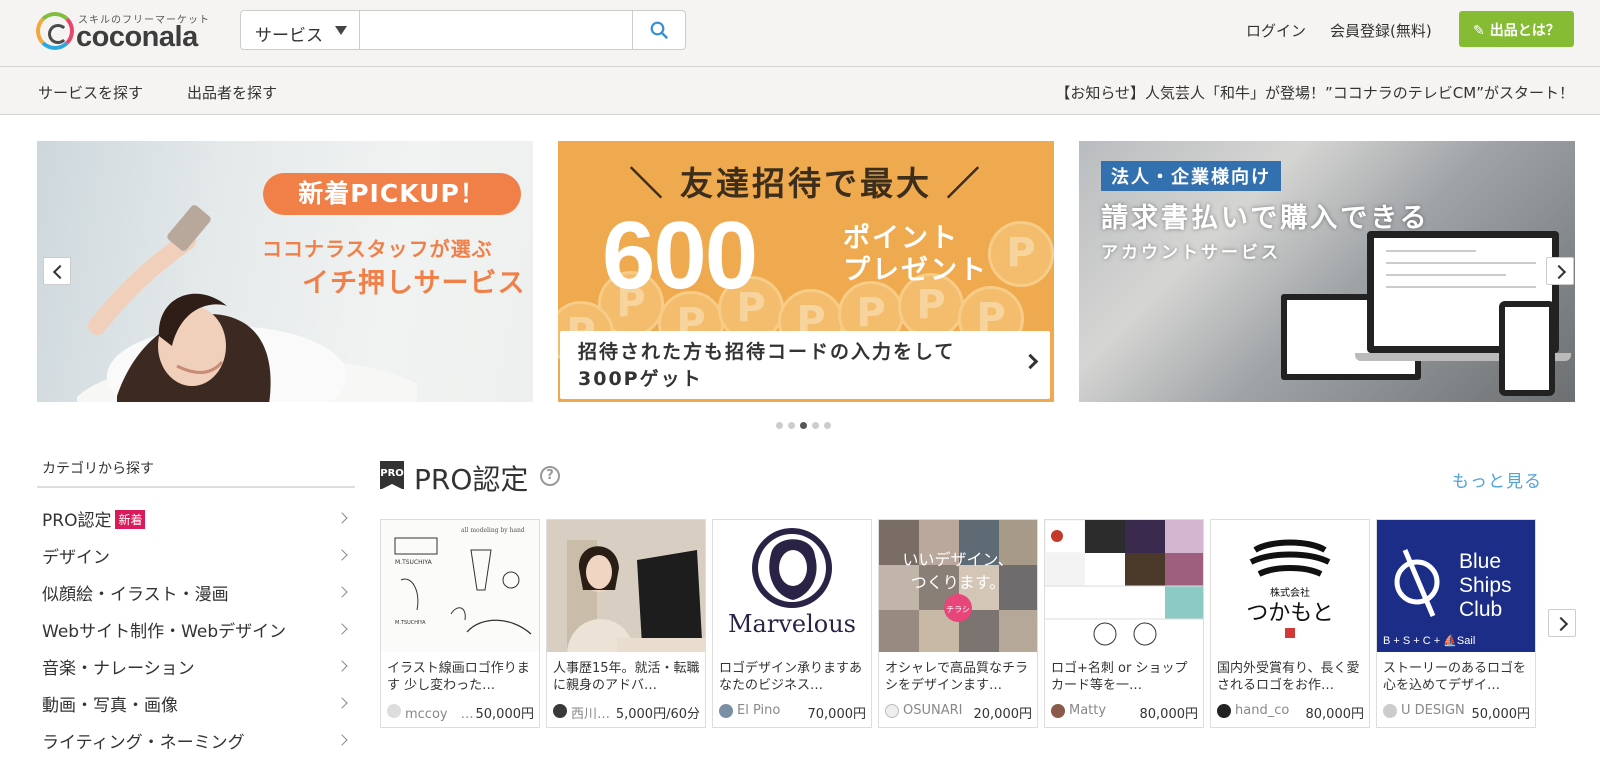 The image size is (1600, 762). Describe the element at coordinates (680, 255) in the screenshot. I see `invite-amount: 600` at that location.